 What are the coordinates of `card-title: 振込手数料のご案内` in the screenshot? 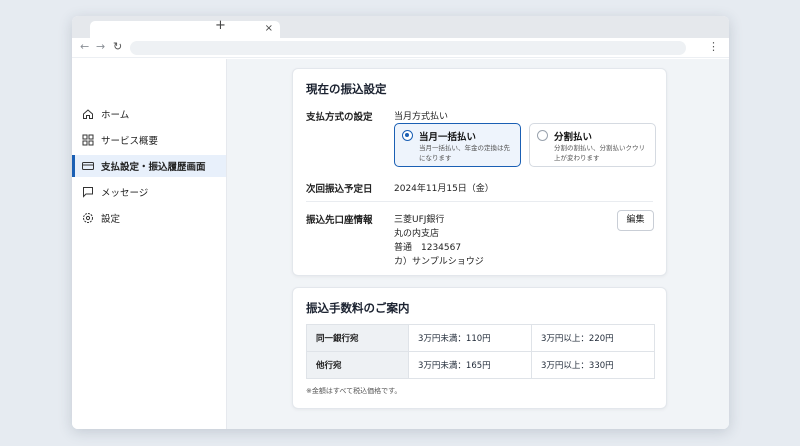 It's located at (358, 308).